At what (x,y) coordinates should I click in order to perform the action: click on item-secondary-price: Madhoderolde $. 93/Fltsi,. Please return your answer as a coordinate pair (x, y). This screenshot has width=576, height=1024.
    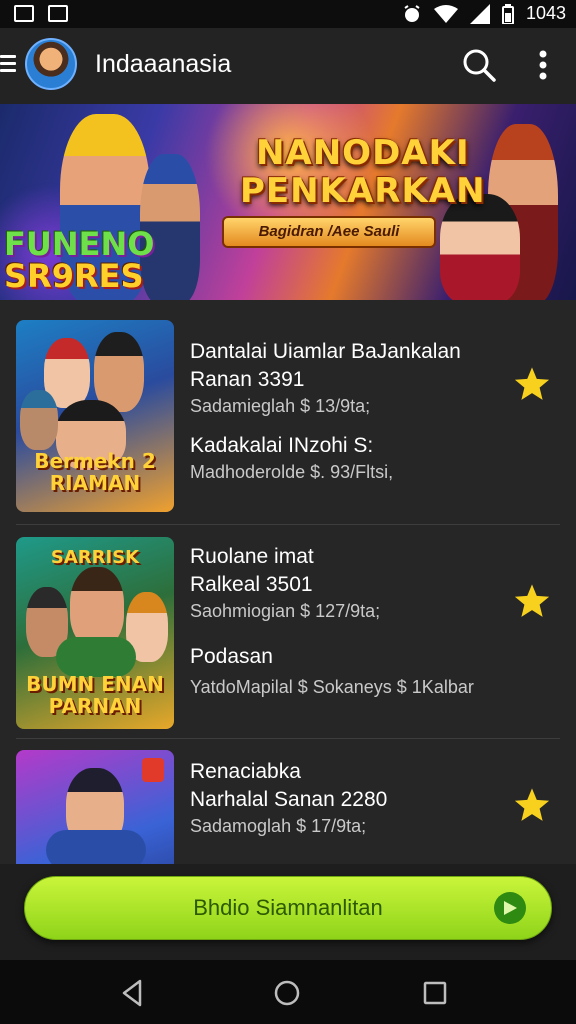
    Looking at the image, I should click on (292, 472).